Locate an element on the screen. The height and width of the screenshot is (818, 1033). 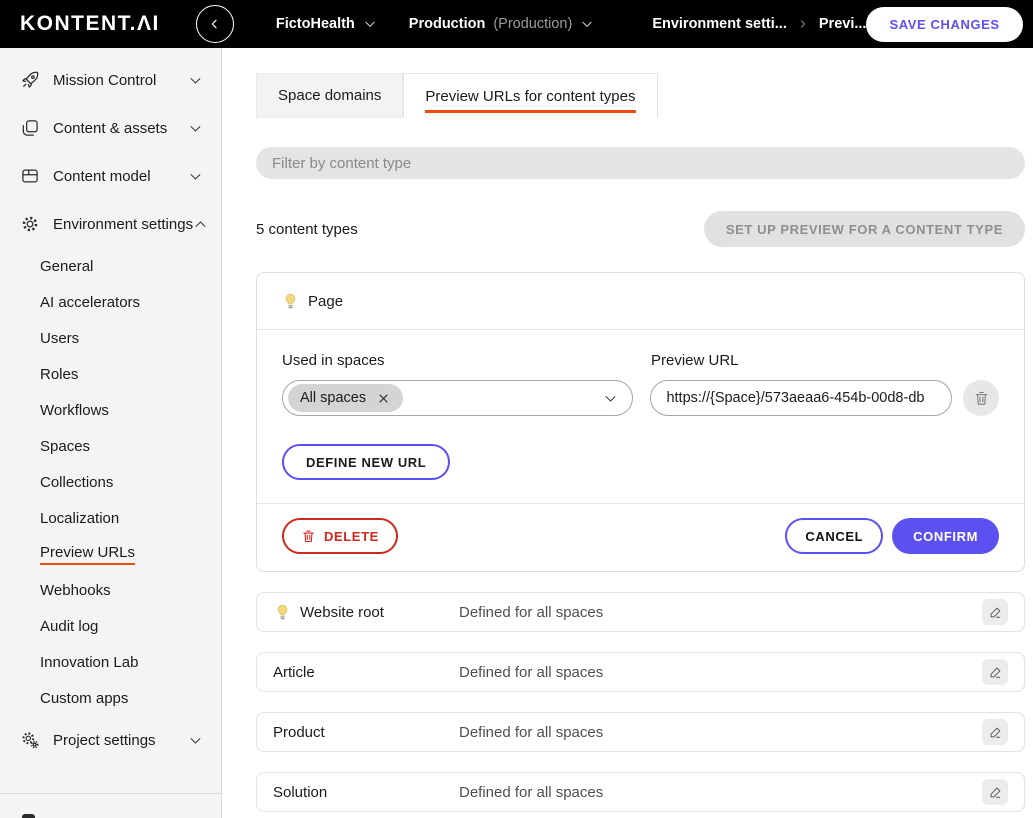
all-spaces-chip: All spaces is located at coordinates (346, 398).